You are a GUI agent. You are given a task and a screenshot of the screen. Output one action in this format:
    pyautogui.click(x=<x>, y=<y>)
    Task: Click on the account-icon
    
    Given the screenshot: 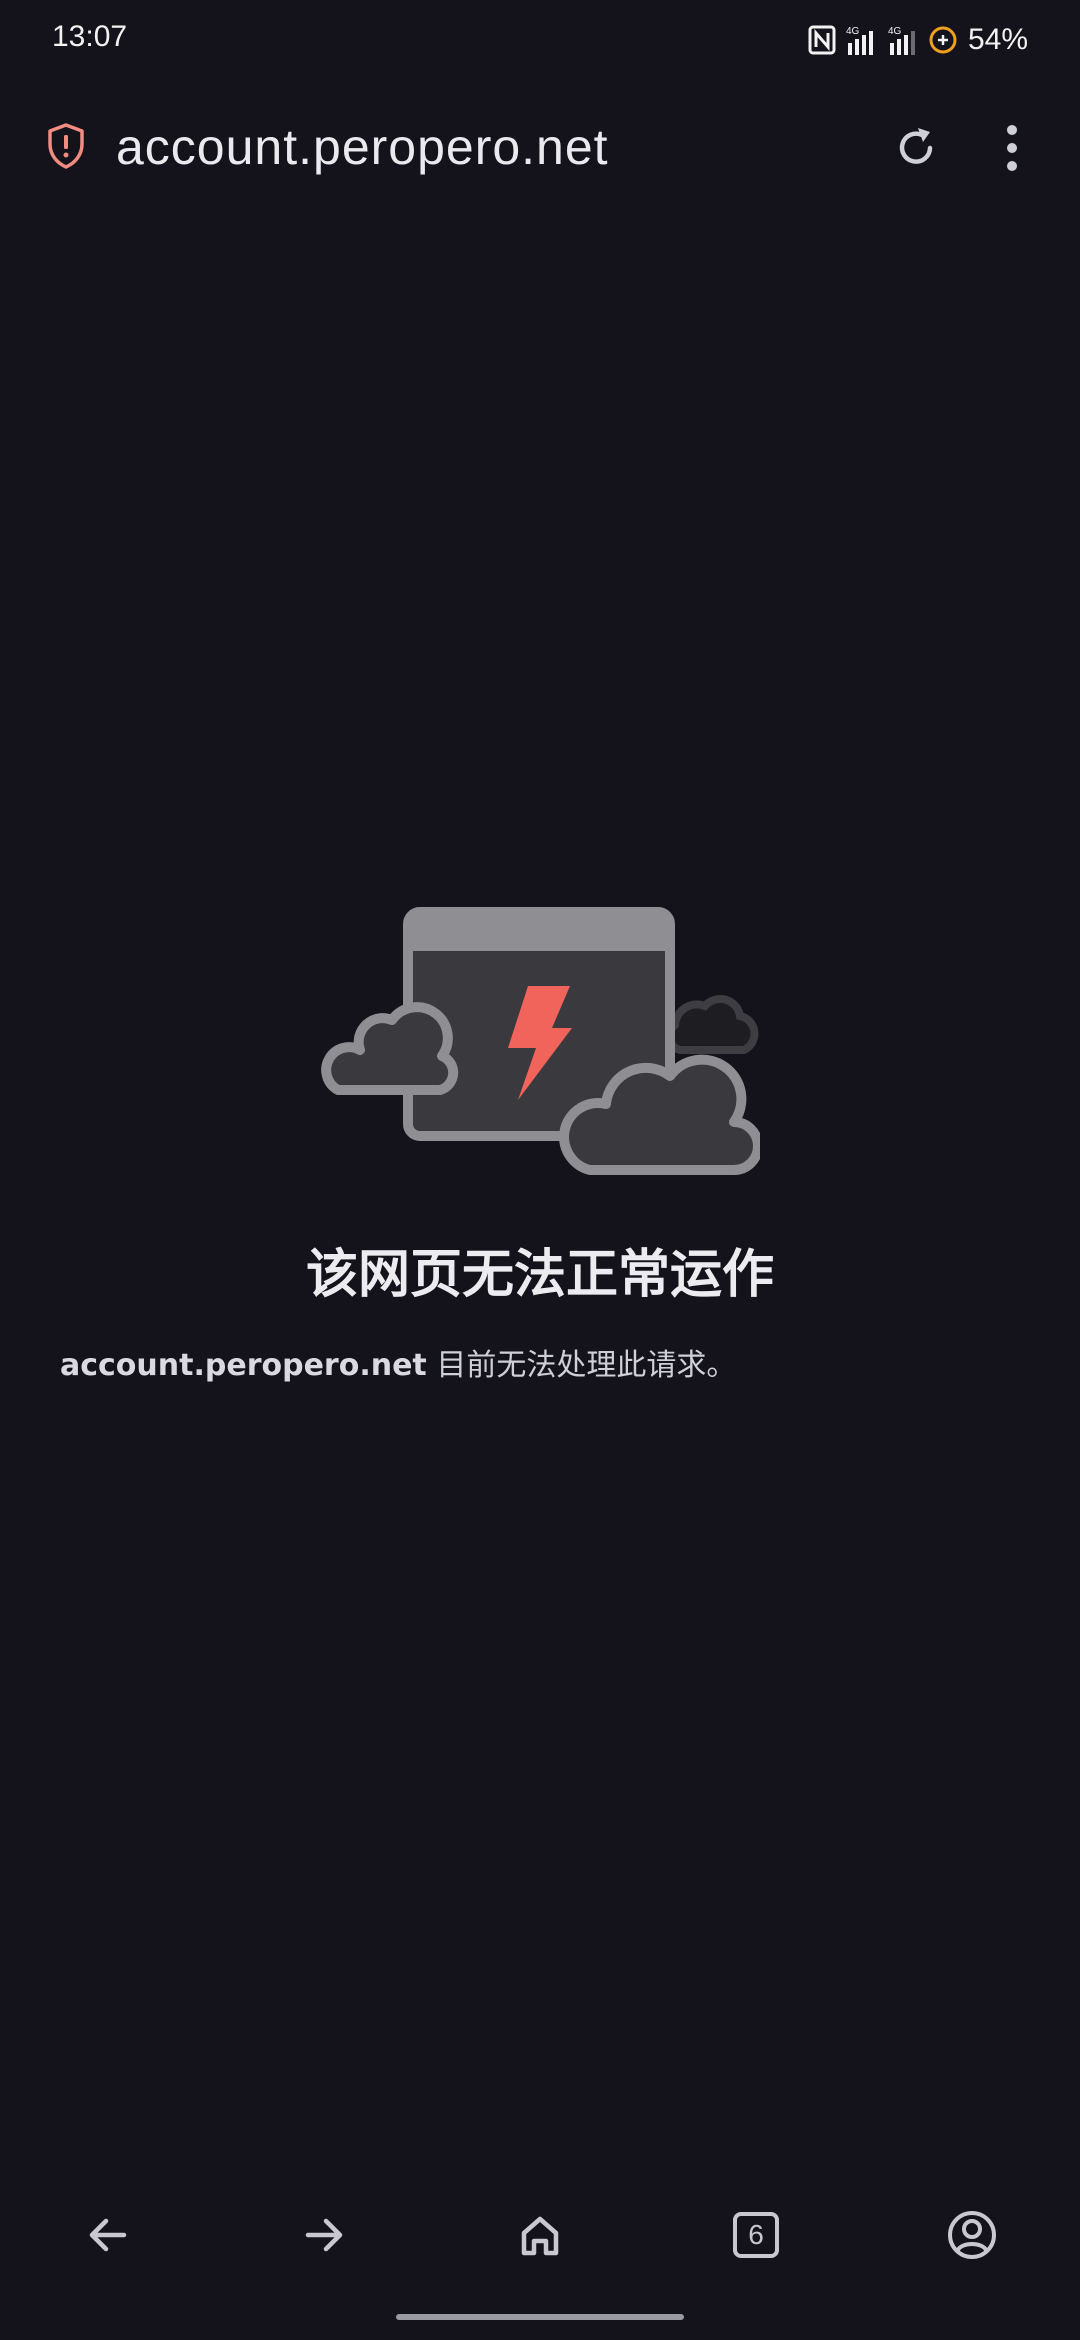 What is the action you would take?
    pyautogui.click(x=972, y=2235)
    